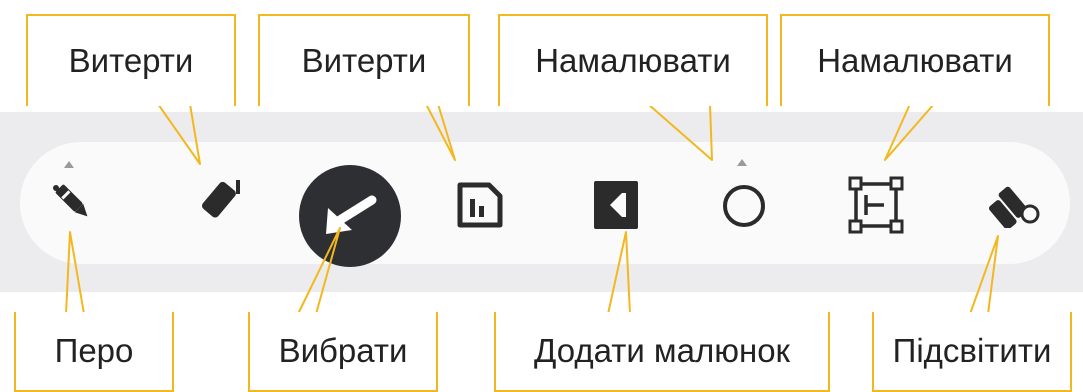 This screenshot has width=1083, height=392. I want to click on callout-pen: Перо, so click(94, 352).